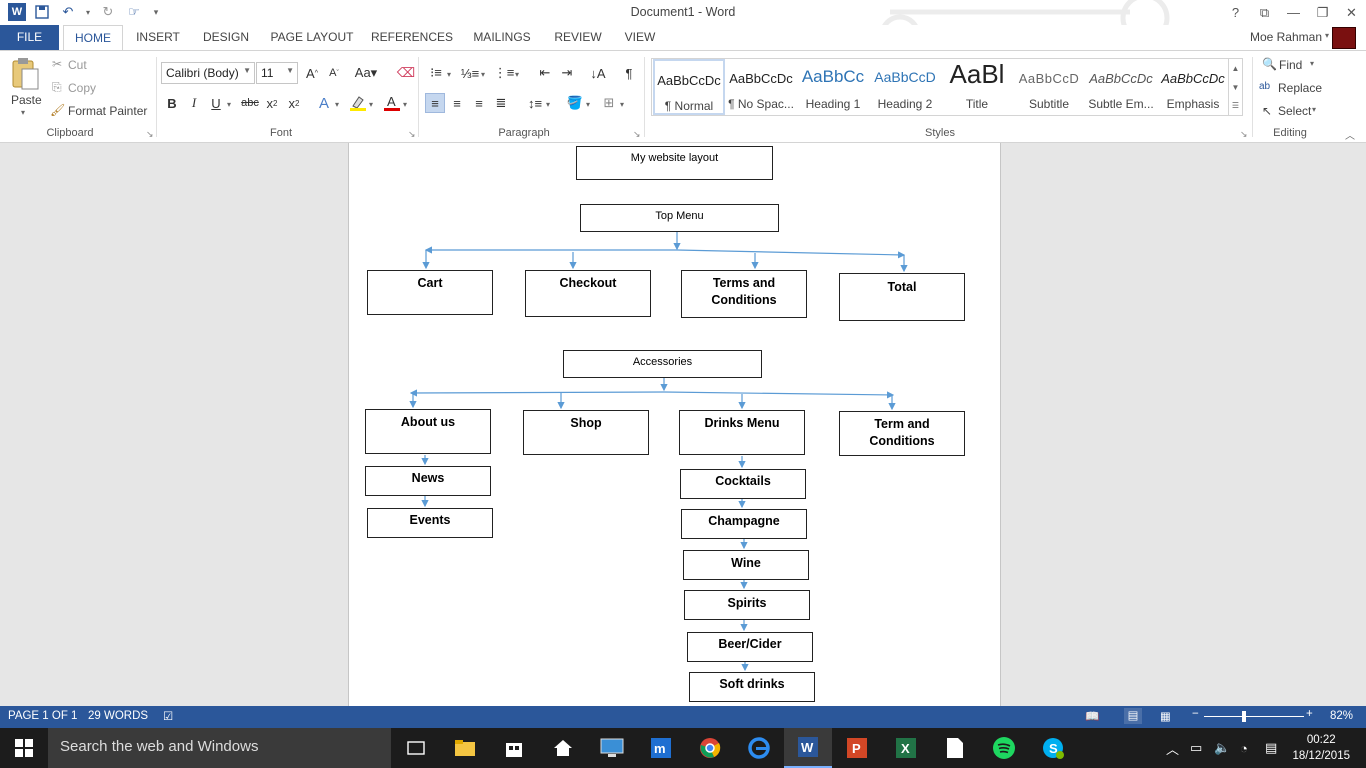 This screenshot has width=1366, height=768. I want to click on tab-file: FILE, so click(29, 37).